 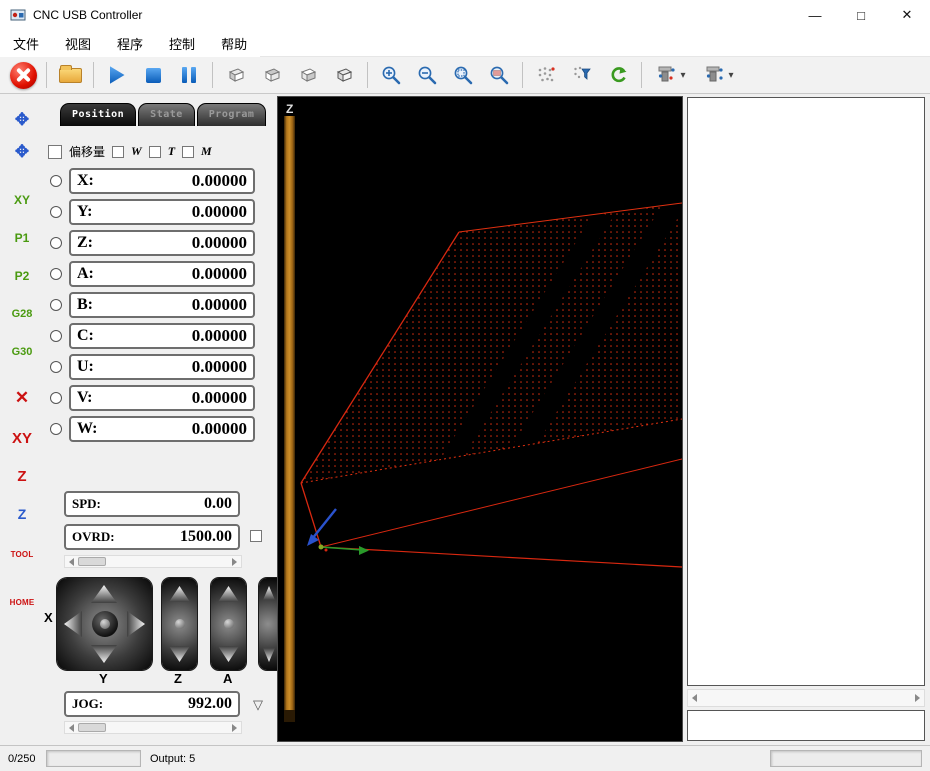 I want to click on zoom-in-button, so click(x=391, y=75).